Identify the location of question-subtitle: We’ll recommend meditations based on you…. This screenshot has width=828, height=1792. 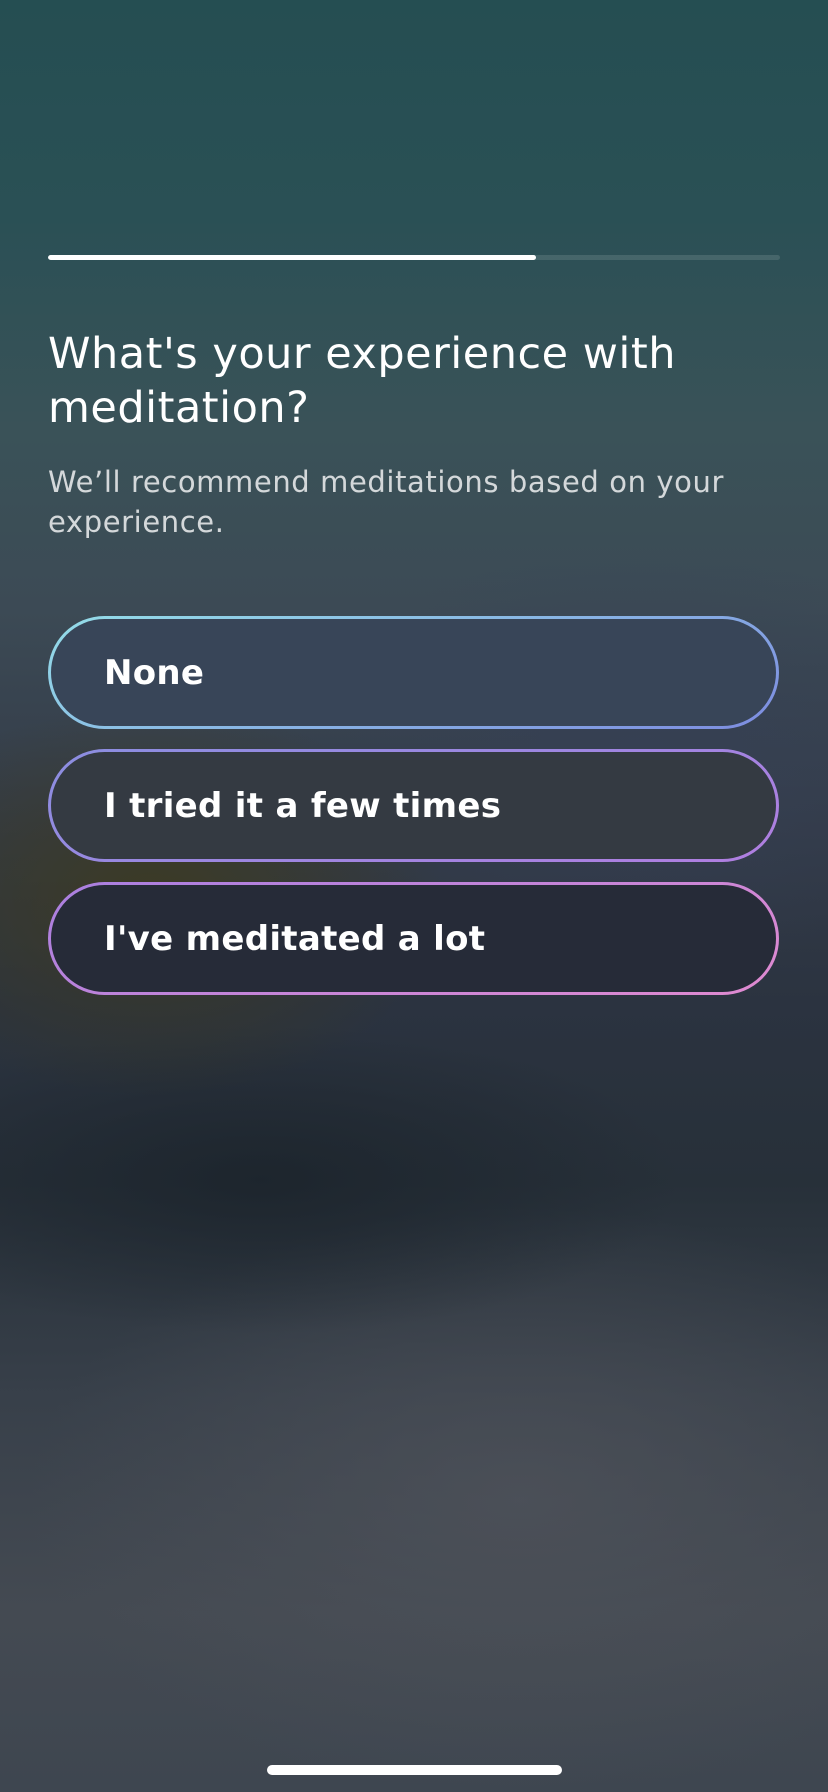
(386, 502).